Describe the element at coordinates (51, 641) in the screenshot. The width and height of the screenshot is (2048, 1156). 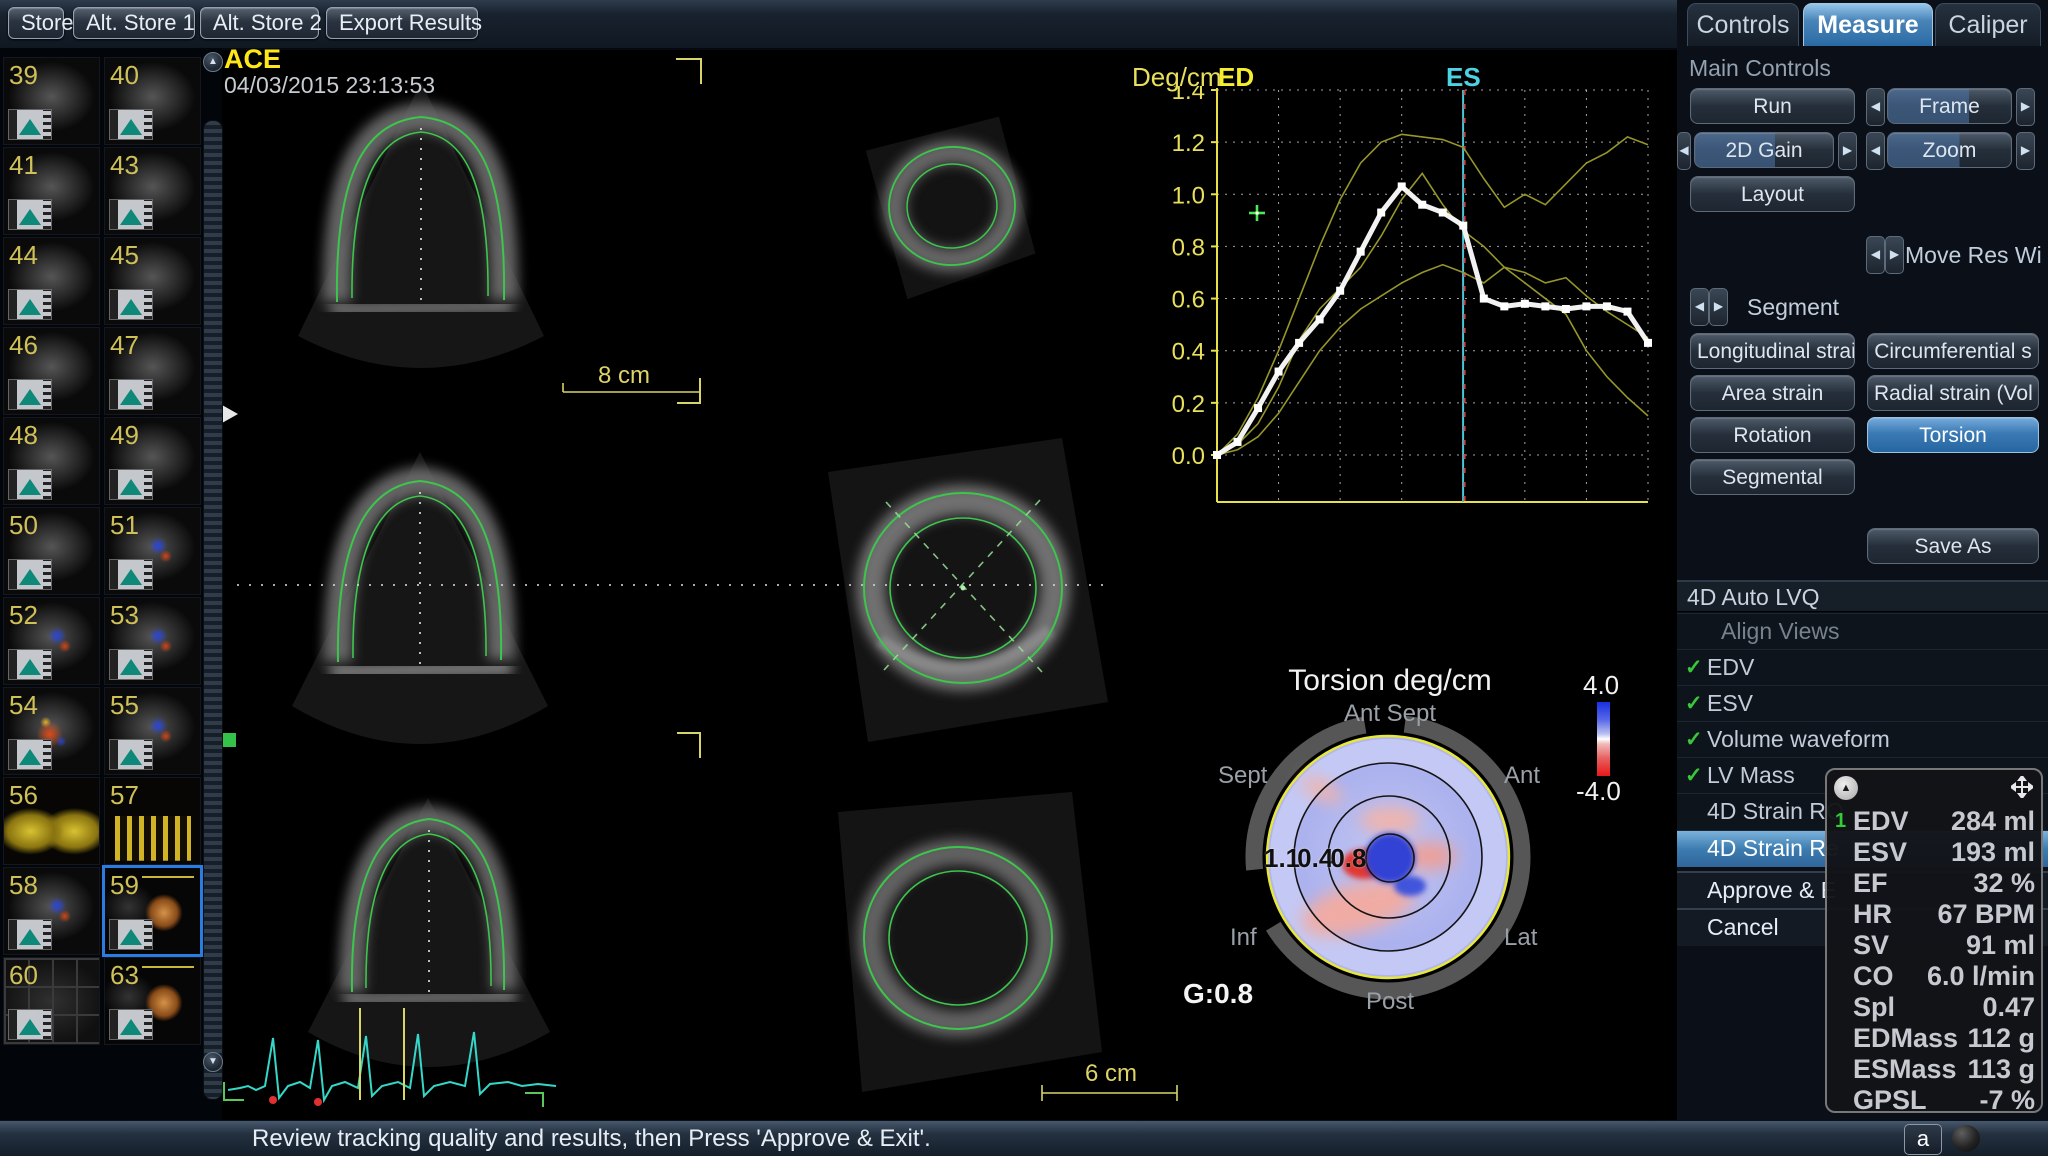
I see `thumbnail-52: 52` at that location.